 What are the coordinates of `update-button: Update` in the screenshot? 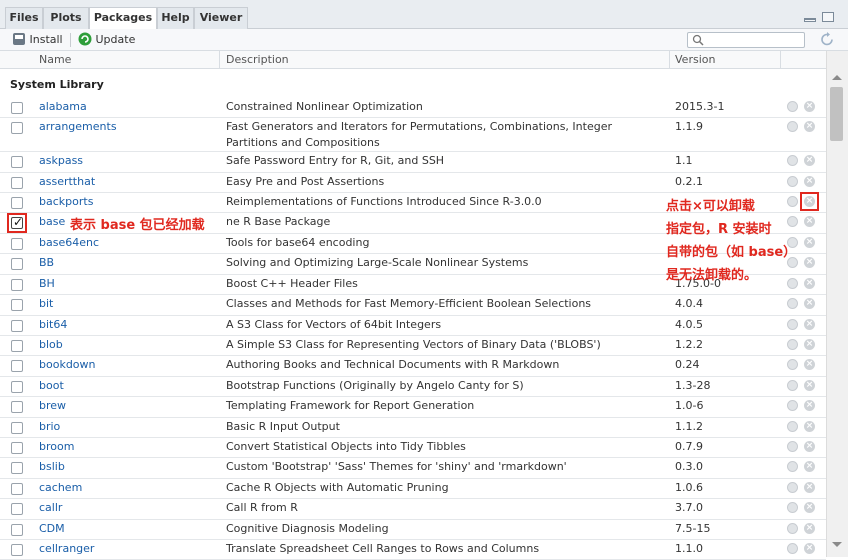 It's located at (106, 40).